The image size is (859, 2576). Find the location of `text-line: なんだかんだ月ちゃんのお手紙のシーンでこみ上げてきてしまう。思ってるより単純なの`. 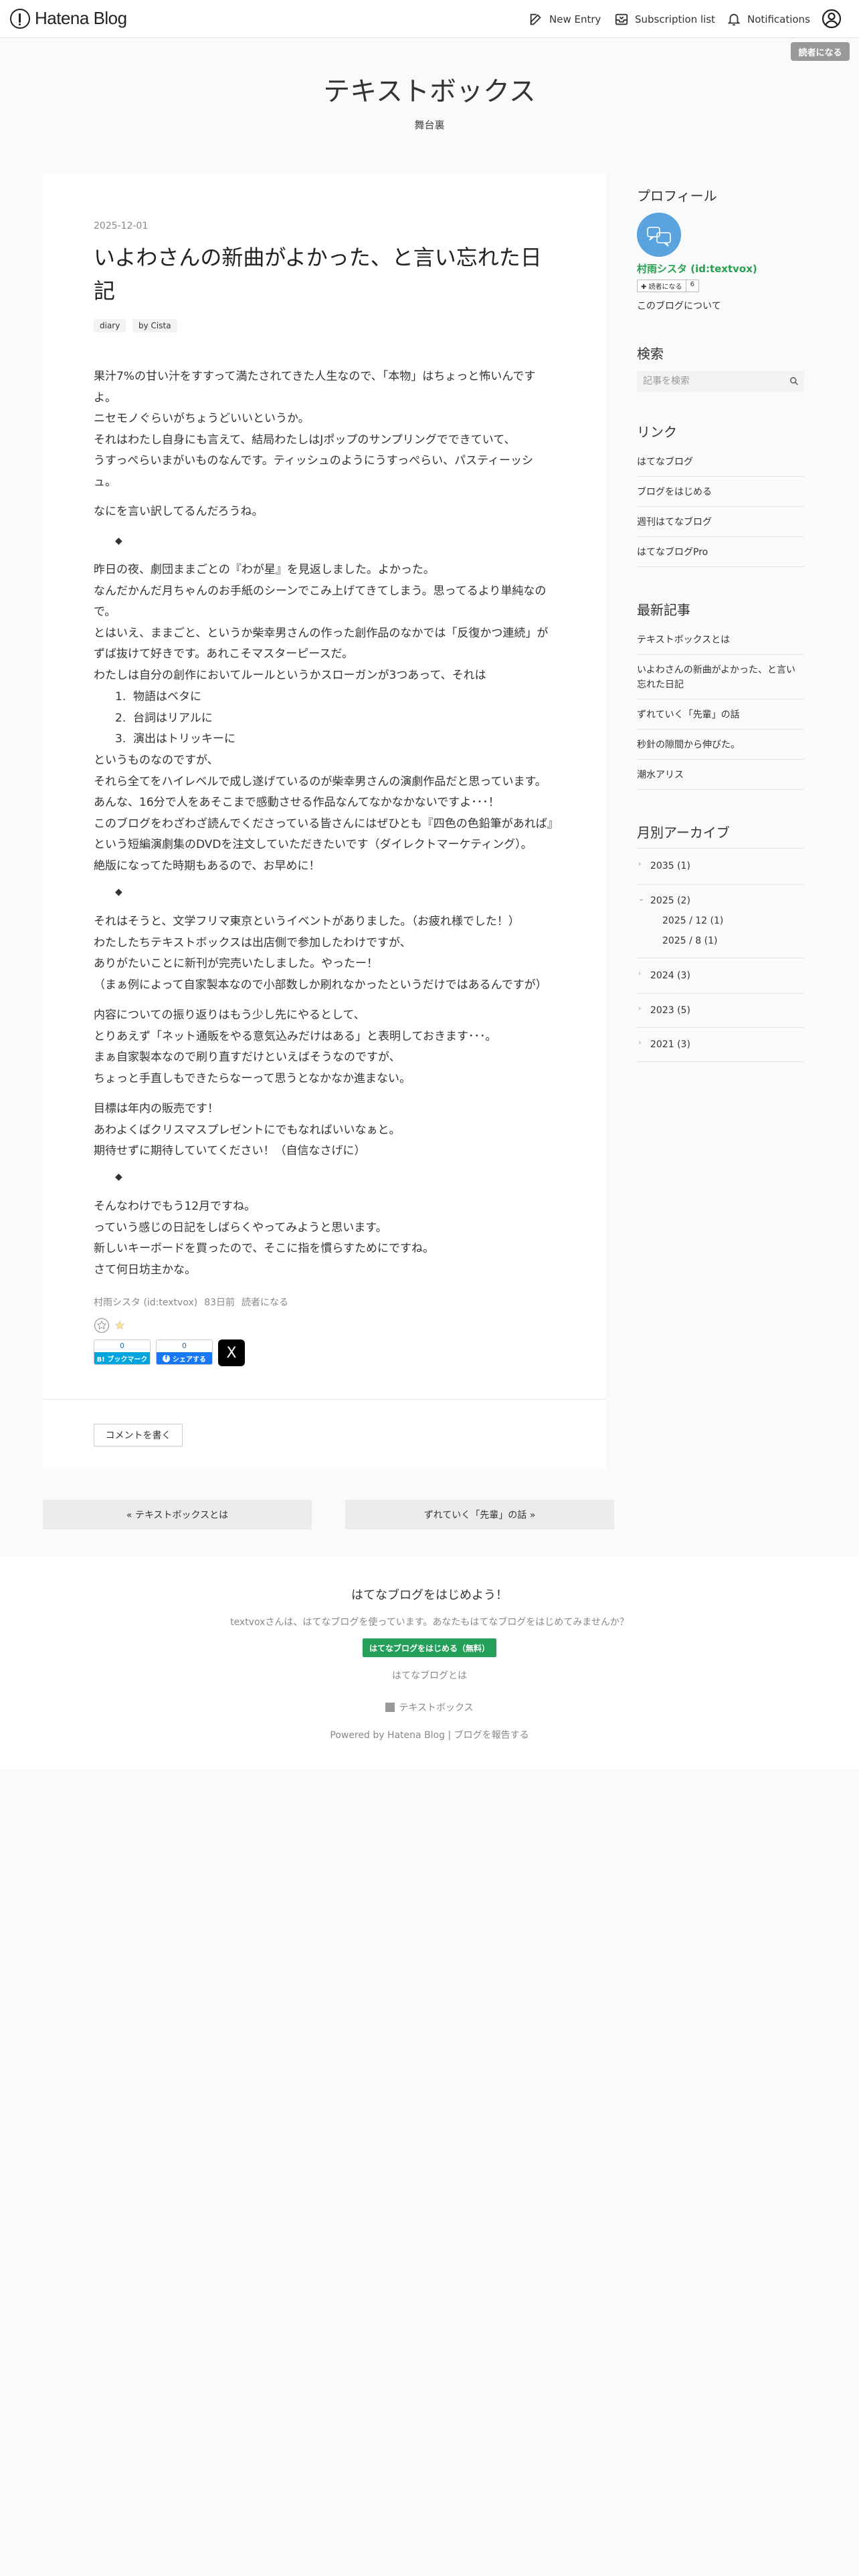

text-line: なんだかんだ月ちゃんのお手紙のシーンでこみ上げてきてしまう。思ってるより単純なの is located at coordinates (320, 591).